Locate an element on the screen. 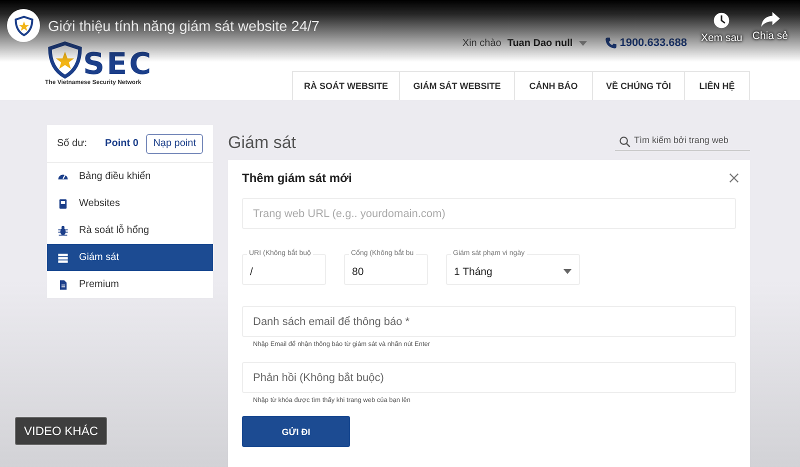 The height and width of the screenshot is (467, 800). sidebar-item: Websites is located at coordinates (130, 203).